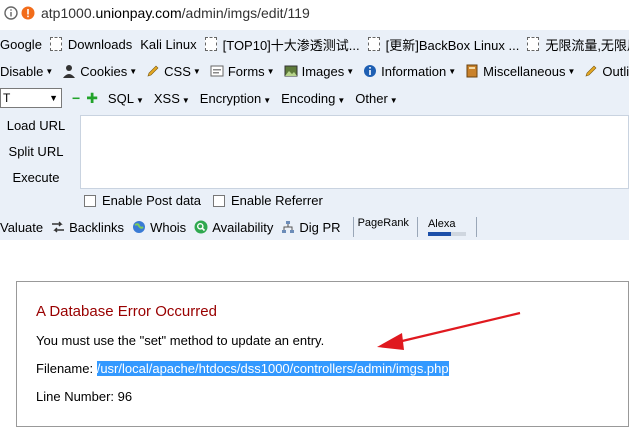 Image resolution: width=629 pixels, height=441 pixels. Describe the element at coordinates (383, 223) in the screenshot. I see `pagerank-label: PageRank` at that location.